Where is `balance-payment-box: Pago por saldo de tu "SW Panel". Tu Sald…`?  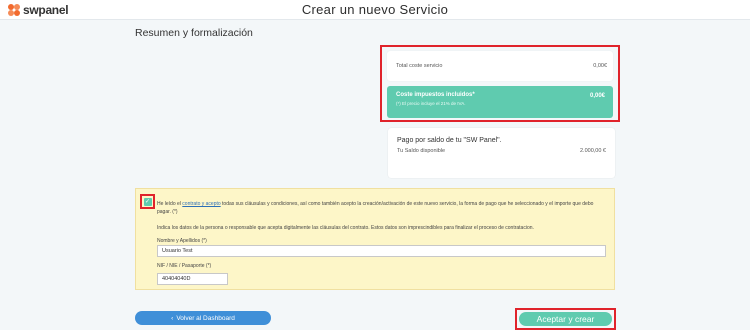
balance-payment-box: Pago por saldo de tu "SW Panel". Tu Sald… is located at coordinates (501, 153).